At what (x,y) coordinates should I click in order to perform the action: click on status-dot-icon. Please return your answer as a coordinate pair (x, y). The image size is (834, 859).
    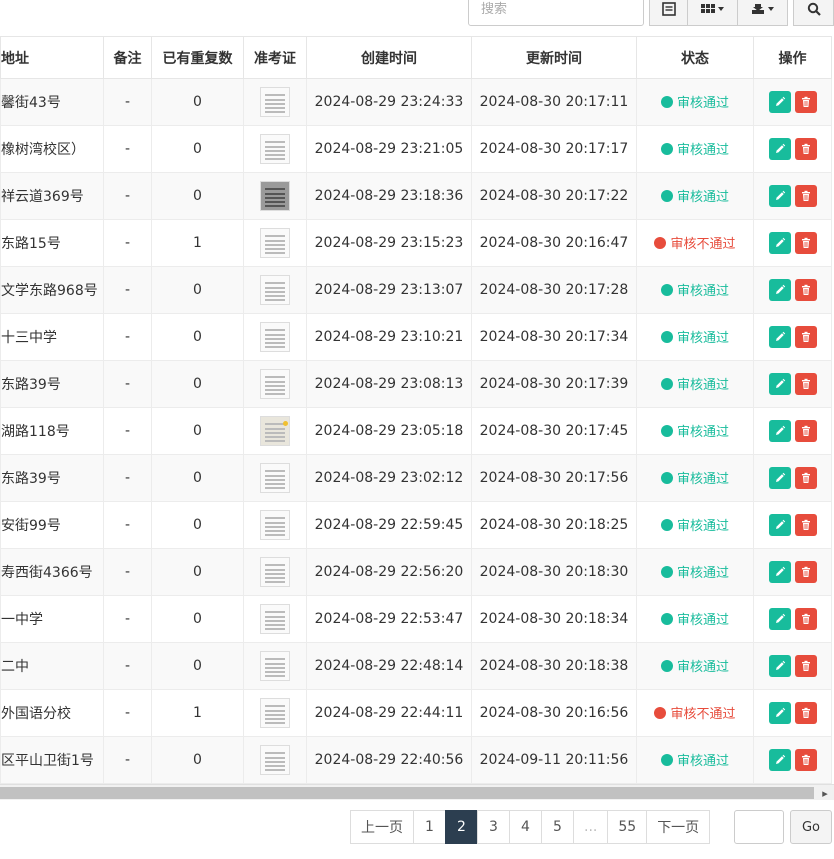
    Looking at the image, I should click on (666, 524).